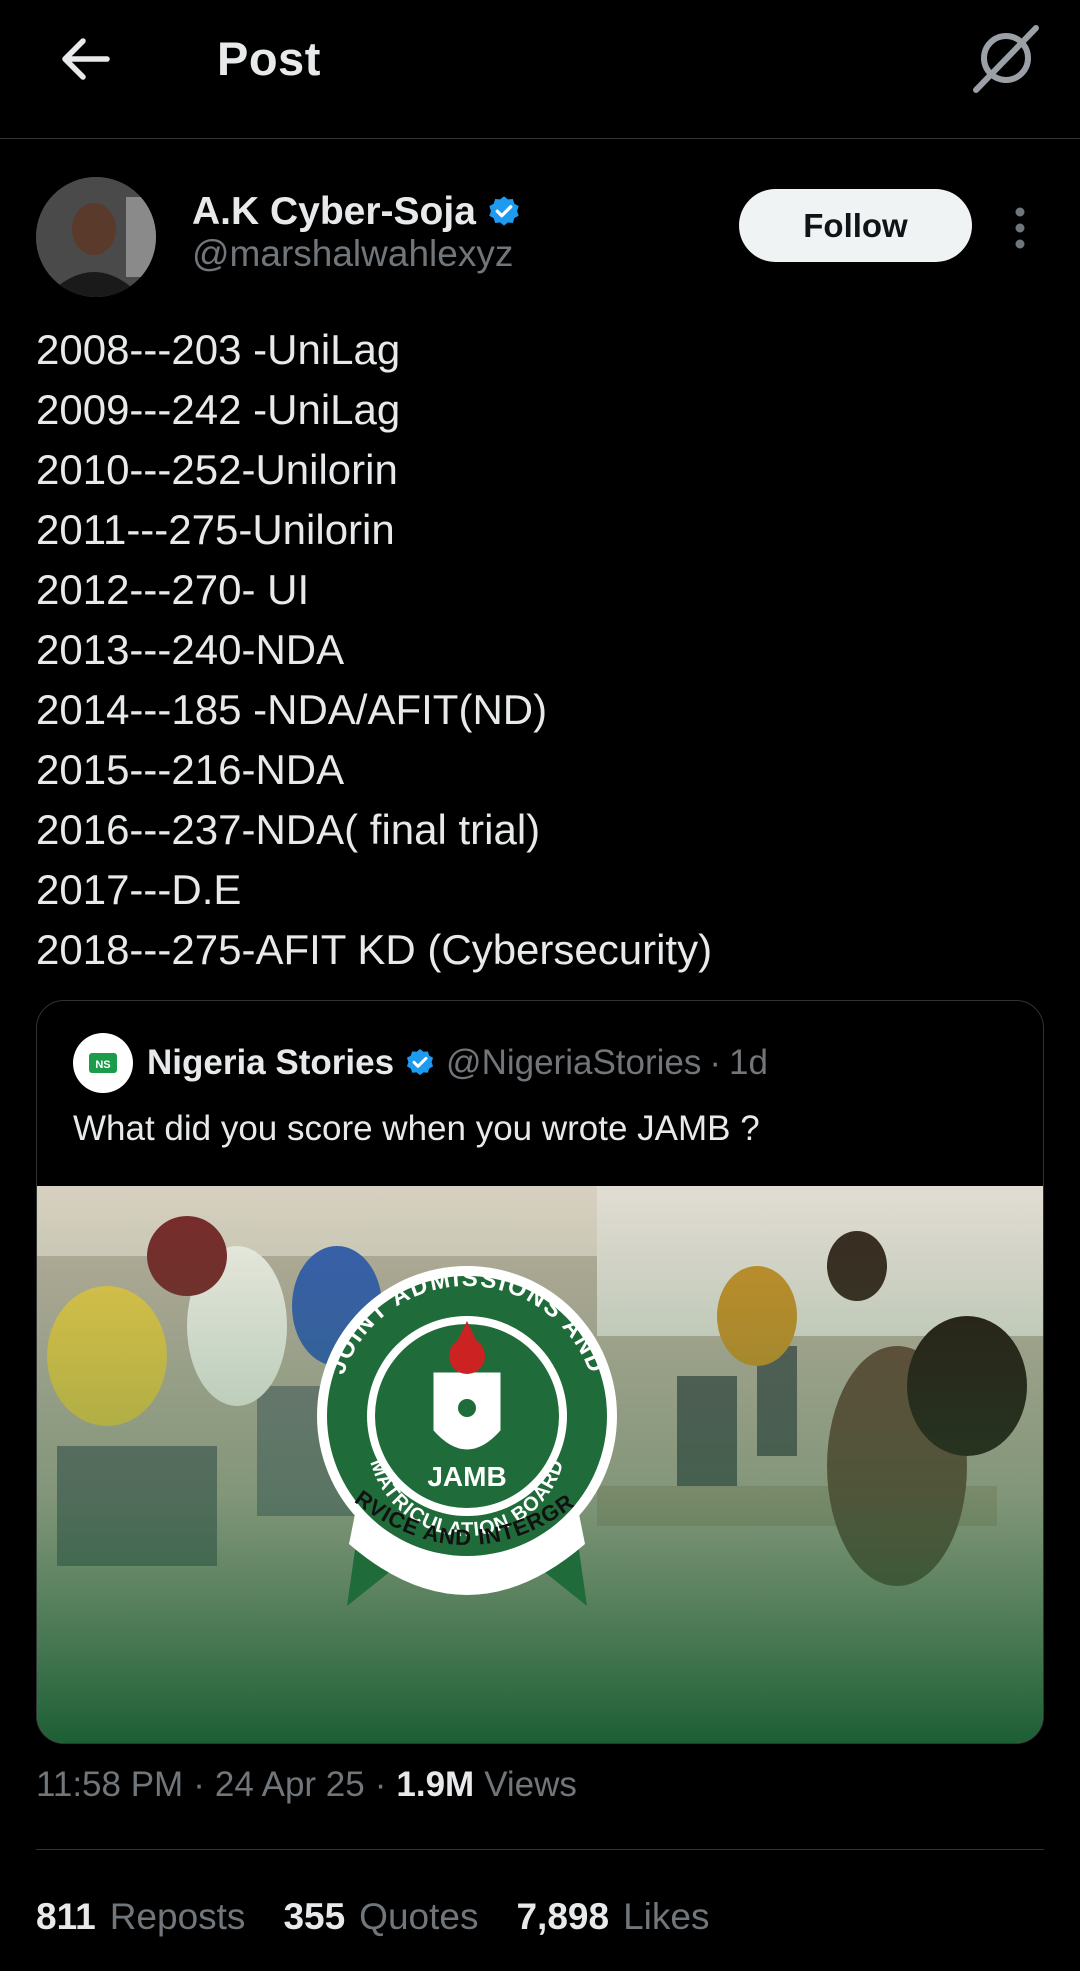 This screenshot has width=1080, height=1971. What do you see at coordinates (540, 230) in the screenshot?
I see `author-row: A.K Cyber-Soja @marshalwahlexyz Follow` at bounding box center [540, 230].